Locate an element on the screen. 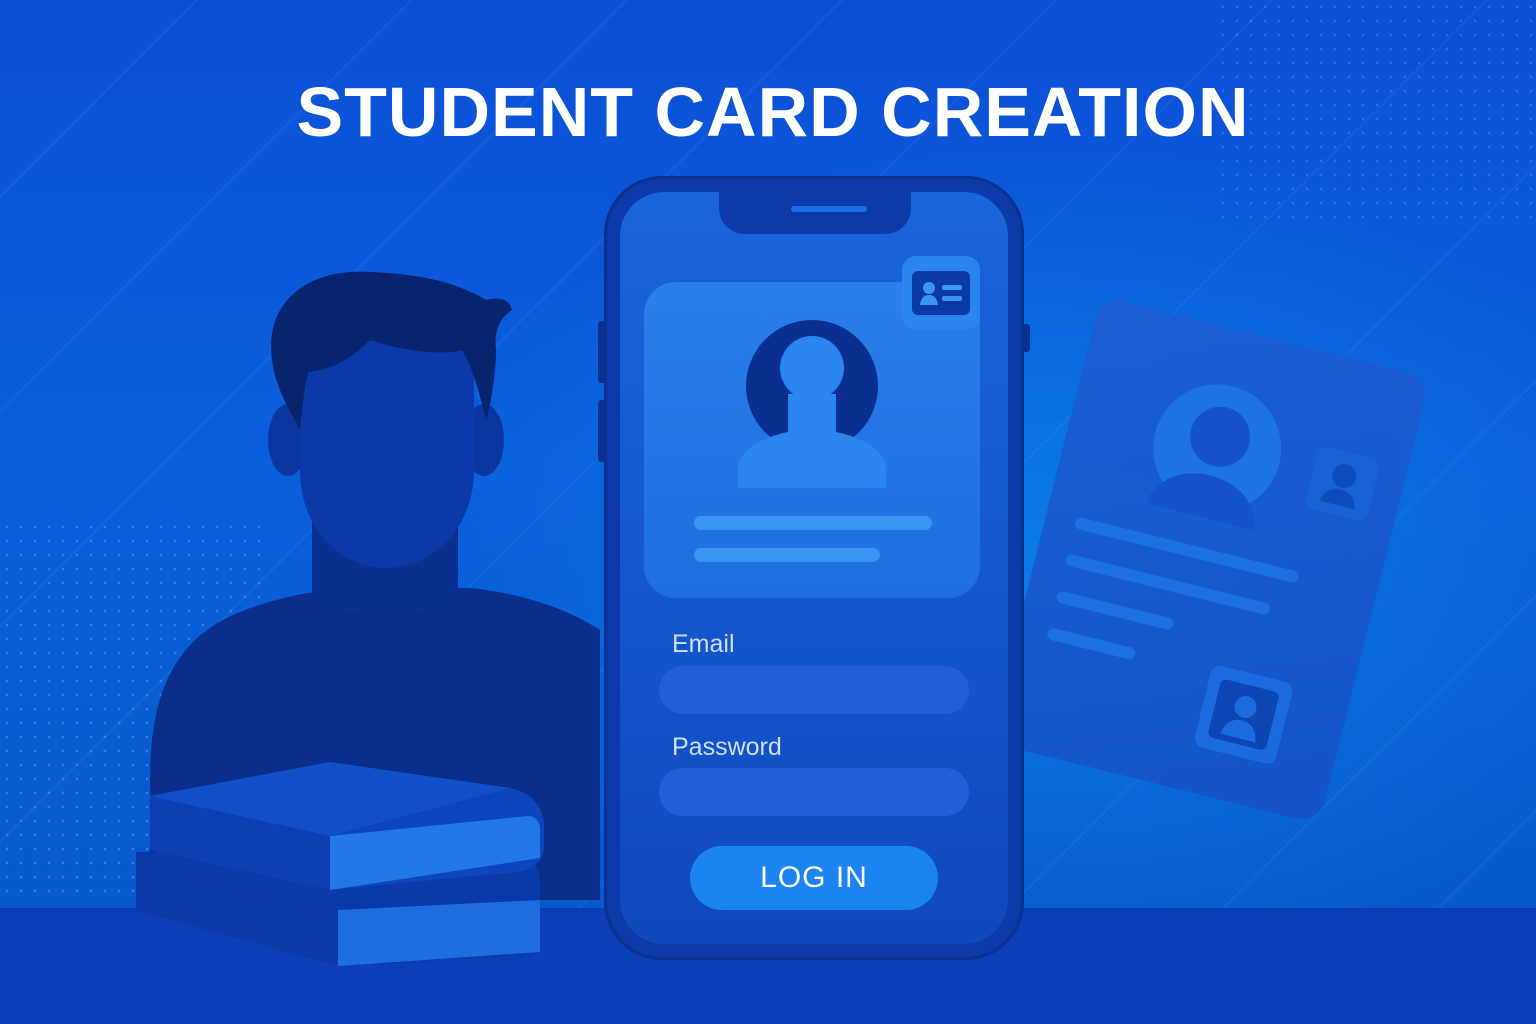 Image resolution: width=1536 pixels, height=1024 pixels. phone-speaker is located at coordinates (829, 209).